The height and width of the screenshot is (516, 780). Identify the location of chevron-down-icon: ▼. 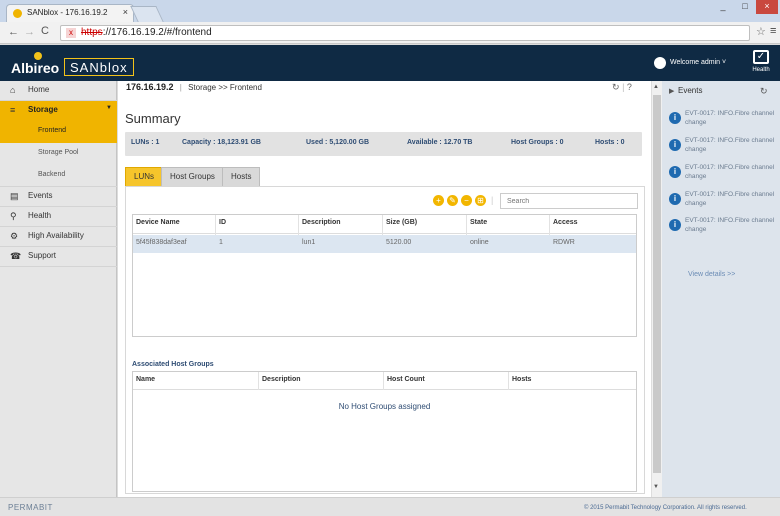
(109, 108).